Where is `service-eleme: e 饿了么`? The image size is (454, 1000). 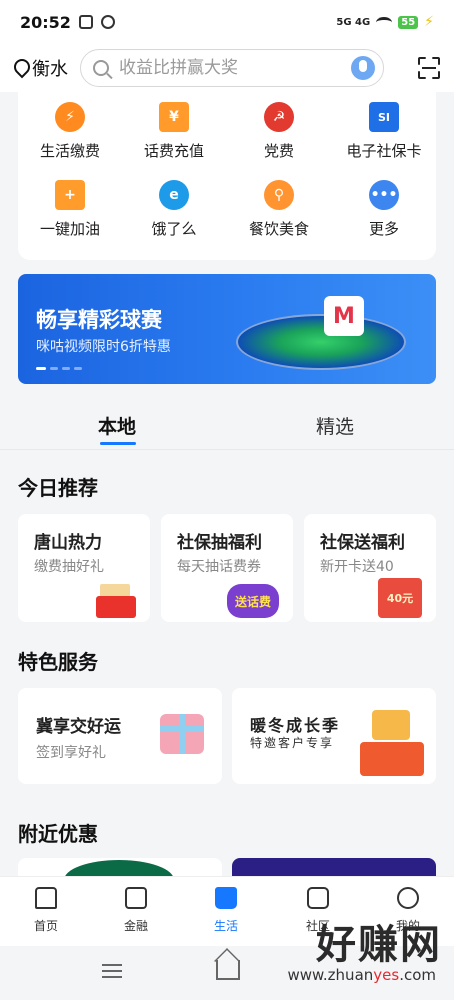
service-eleme: e 饿了么 is located at coordinates (174, 209).